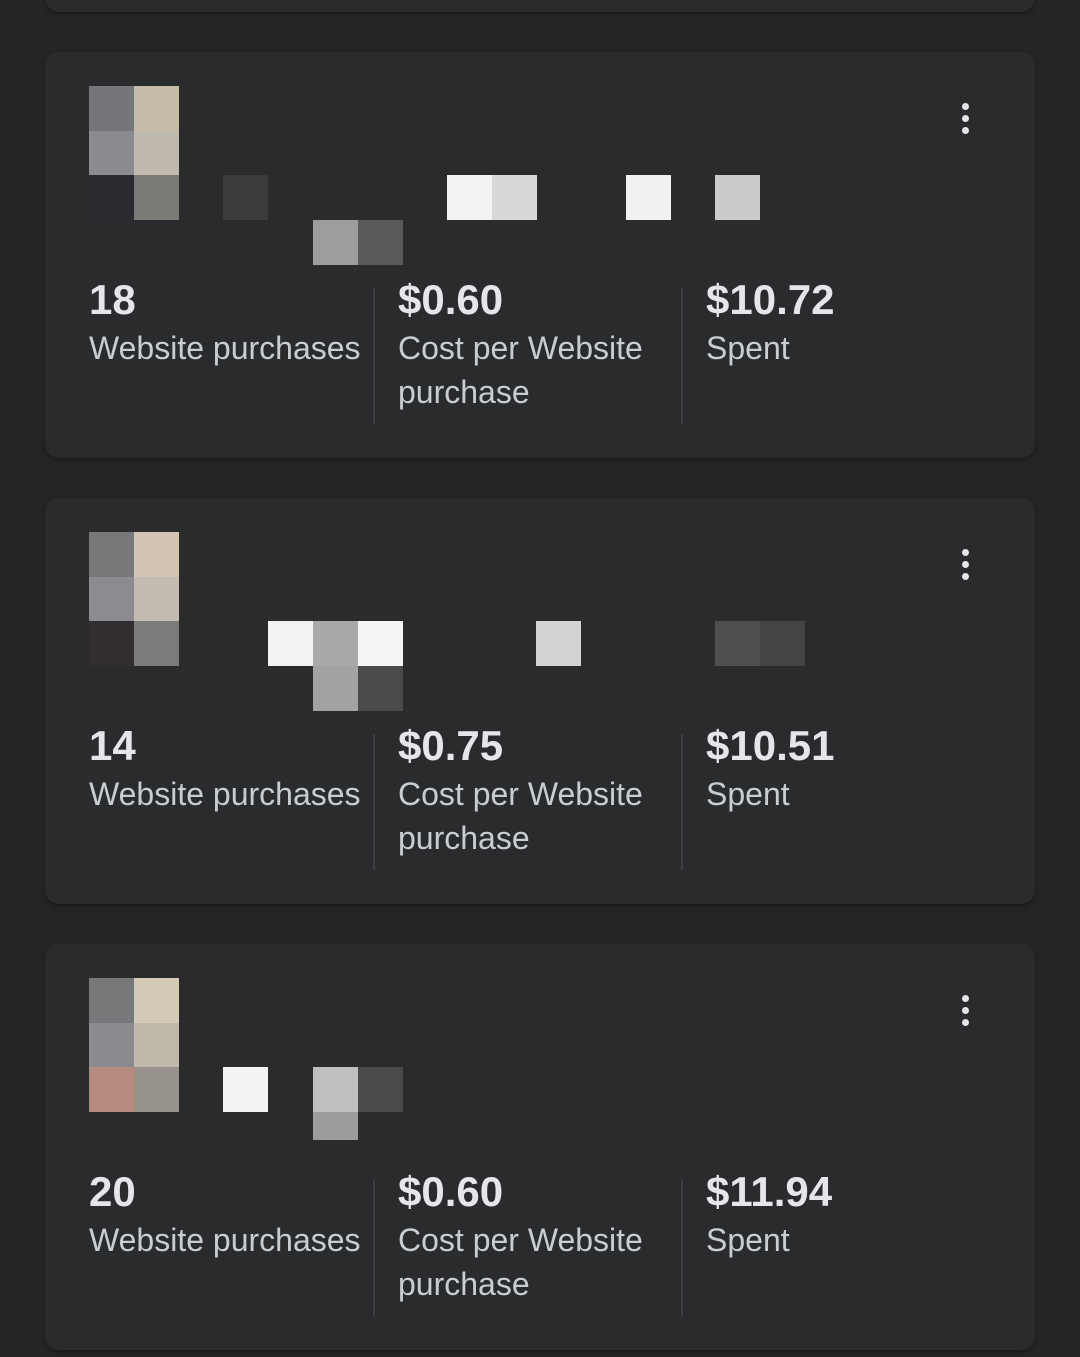 This screenshot has height=1357, width=1080. What do you see at coordinates (112, 1191) in the screenshot?
I see `metric-value: 20` at bounding box center [112, 1191].